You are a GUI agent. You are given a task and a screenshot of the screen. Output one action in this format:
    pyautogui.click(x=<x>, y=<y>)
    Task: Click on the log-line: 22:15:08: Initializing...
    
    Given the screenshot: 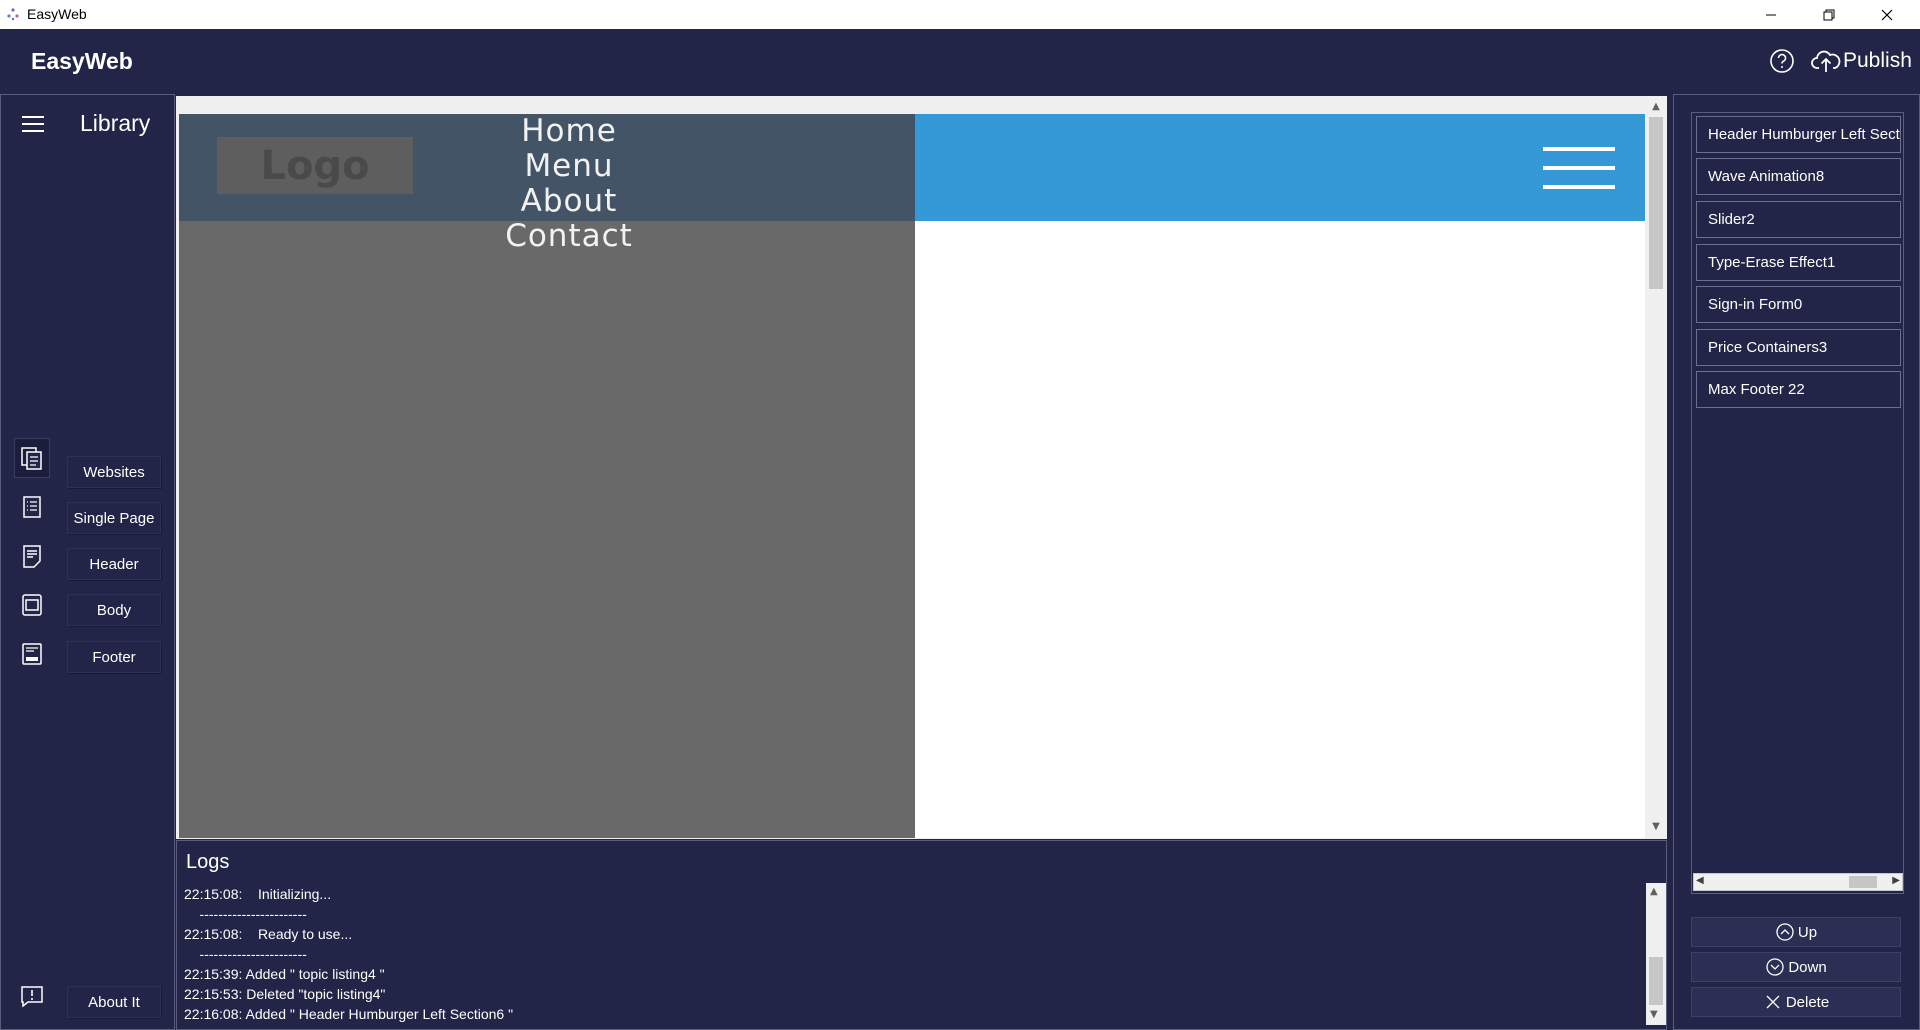 What is the action you would take?
    pyautogui.click(x=258, y=894)
    